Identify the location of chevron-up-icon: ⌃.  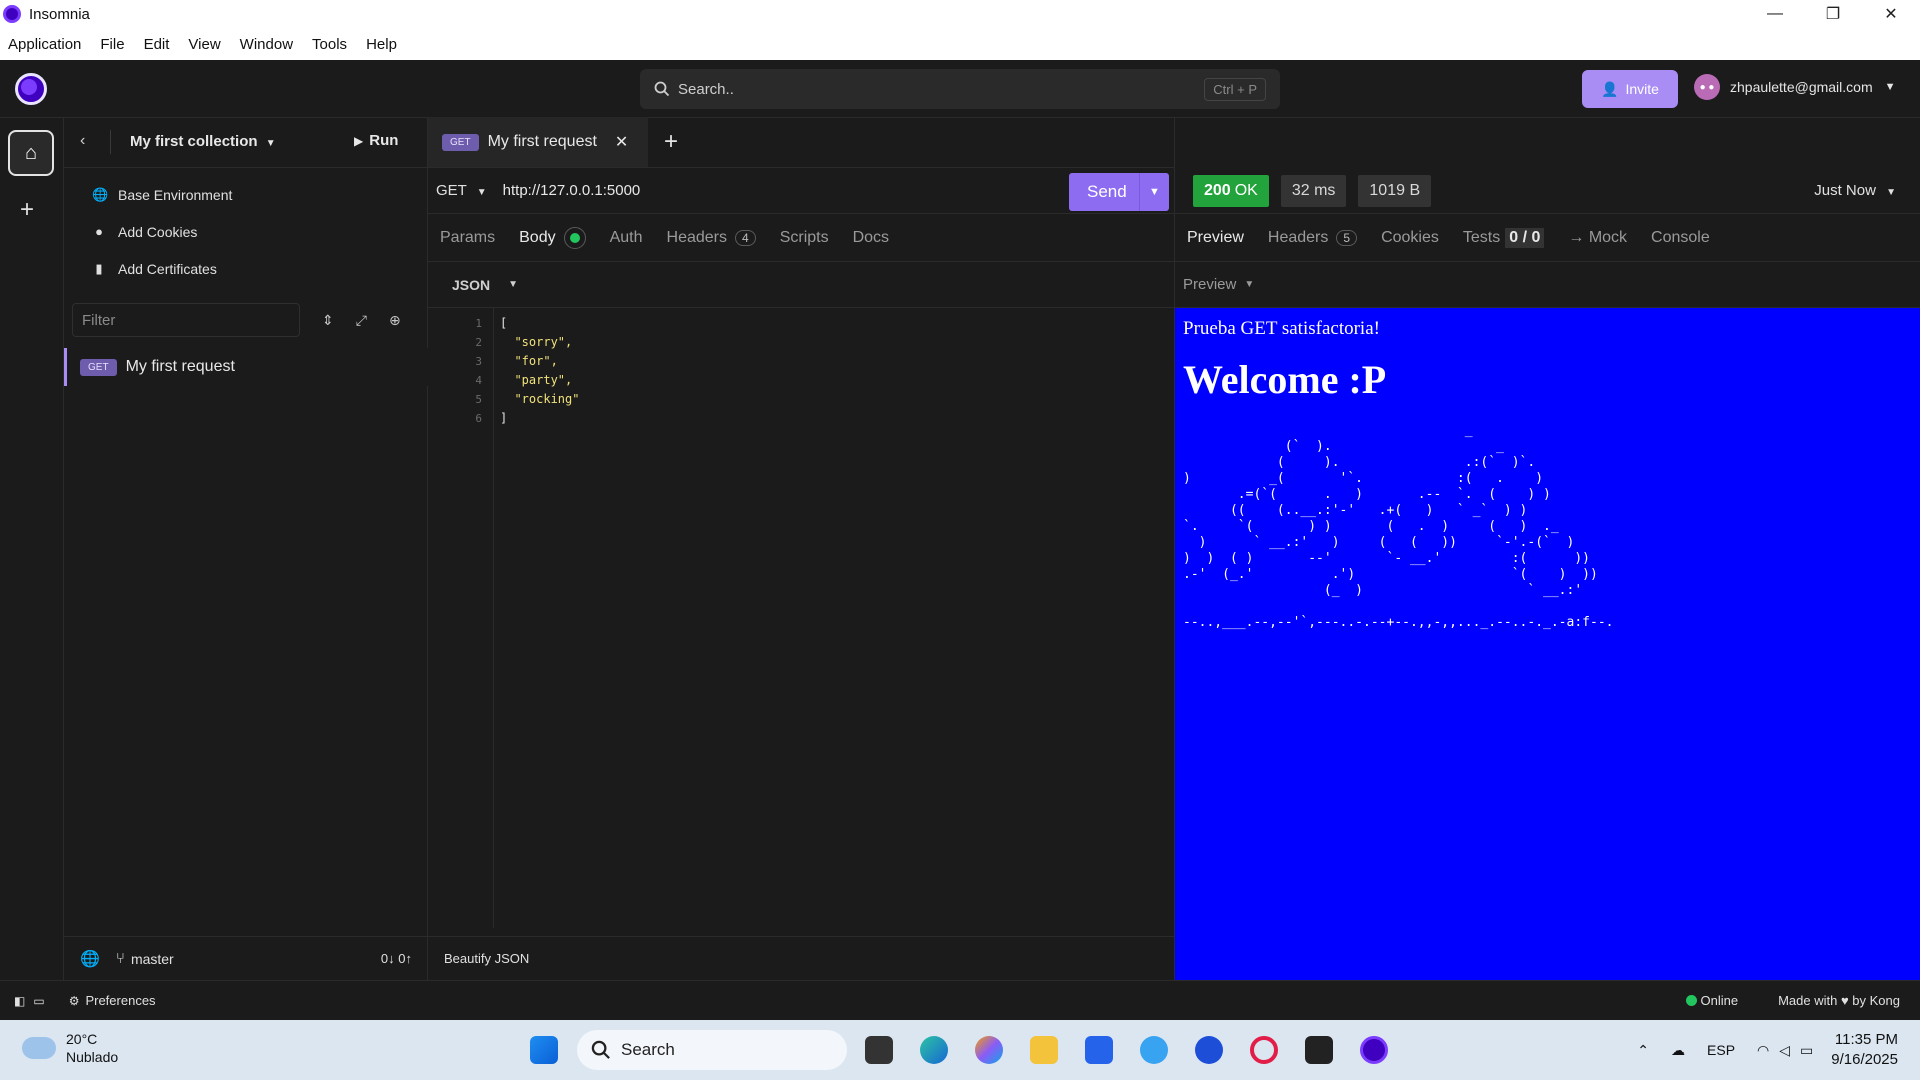
(1643, 1050).